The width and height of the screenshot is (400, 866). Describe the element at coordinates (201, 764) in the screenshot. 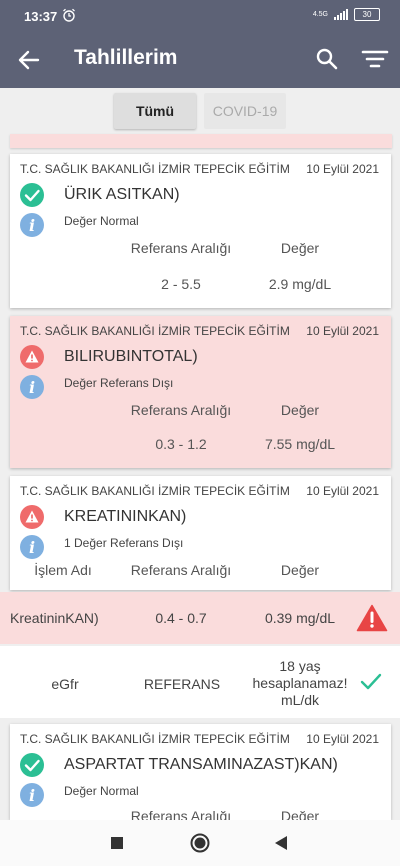

I see `test-name: ASPARTAT TRANSAMINAZAST)KAN)` at that location.